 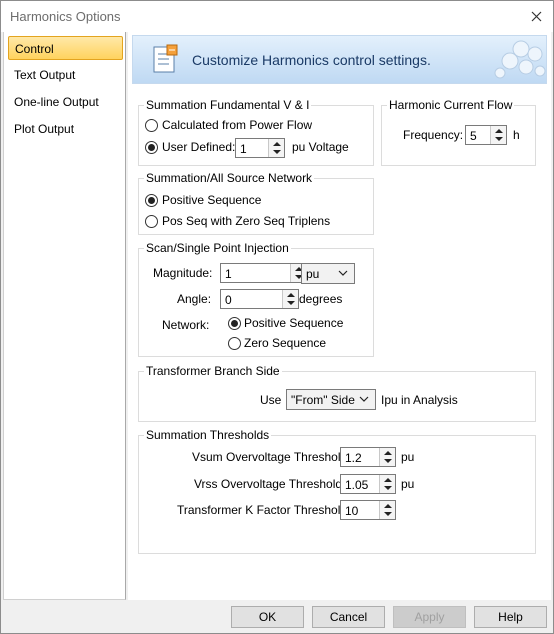 What do you see at coordinates (165, 58) in the screenshot?
I see `settings-document-icon` at bounding box center [165, 58].